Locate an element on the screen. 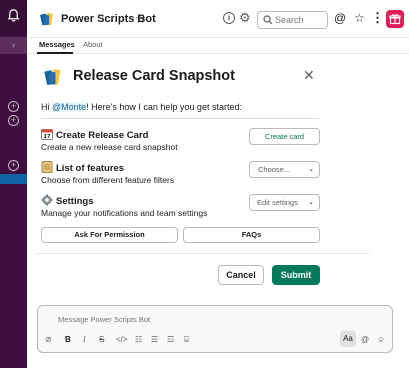 The width and height of the screenshot is (409, 368). code-icon: </> is located at coordinates (122, 339).